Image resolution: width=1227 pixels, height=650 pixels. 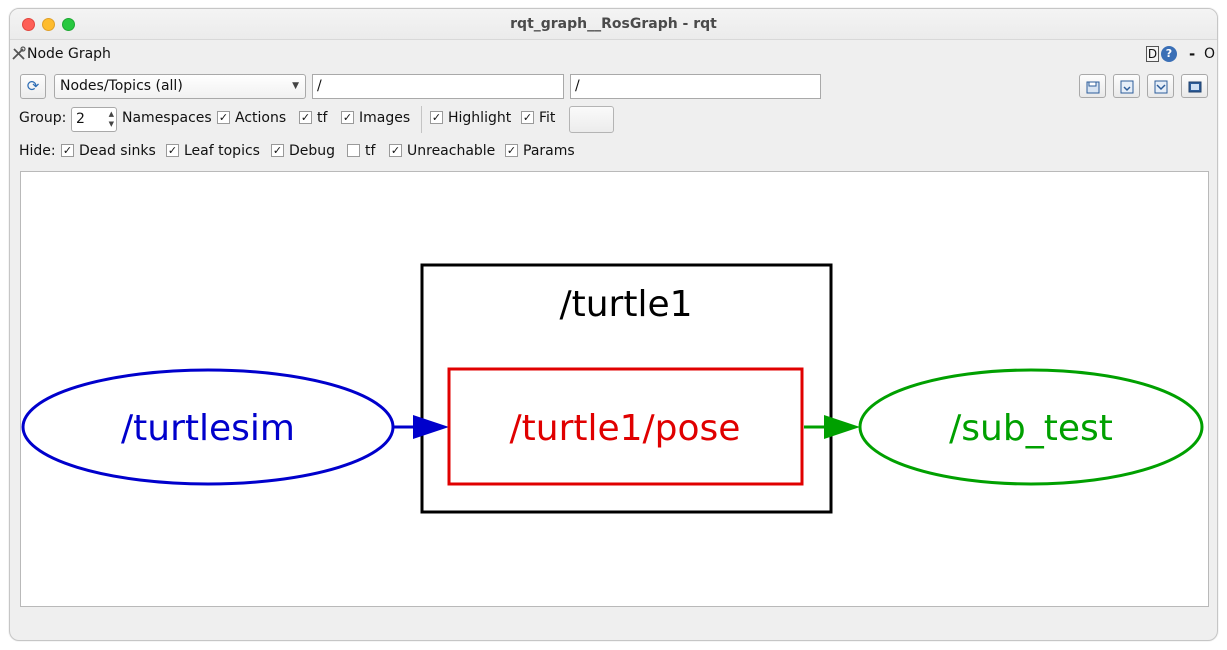 What do you see at coordinates (94, 119) in the screenshot?
I see `group-spinbox: 2 ▲ ▼` at bounding box center [94, 119].